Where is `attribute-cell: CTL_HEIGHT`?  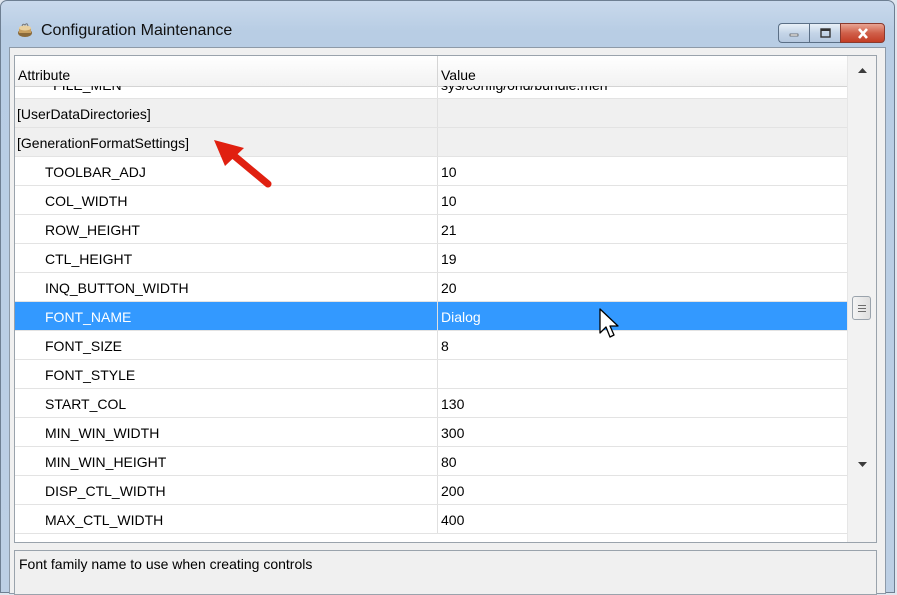 attribute-cell: CTL_HEIGHT is located at coordinates (226, 258).